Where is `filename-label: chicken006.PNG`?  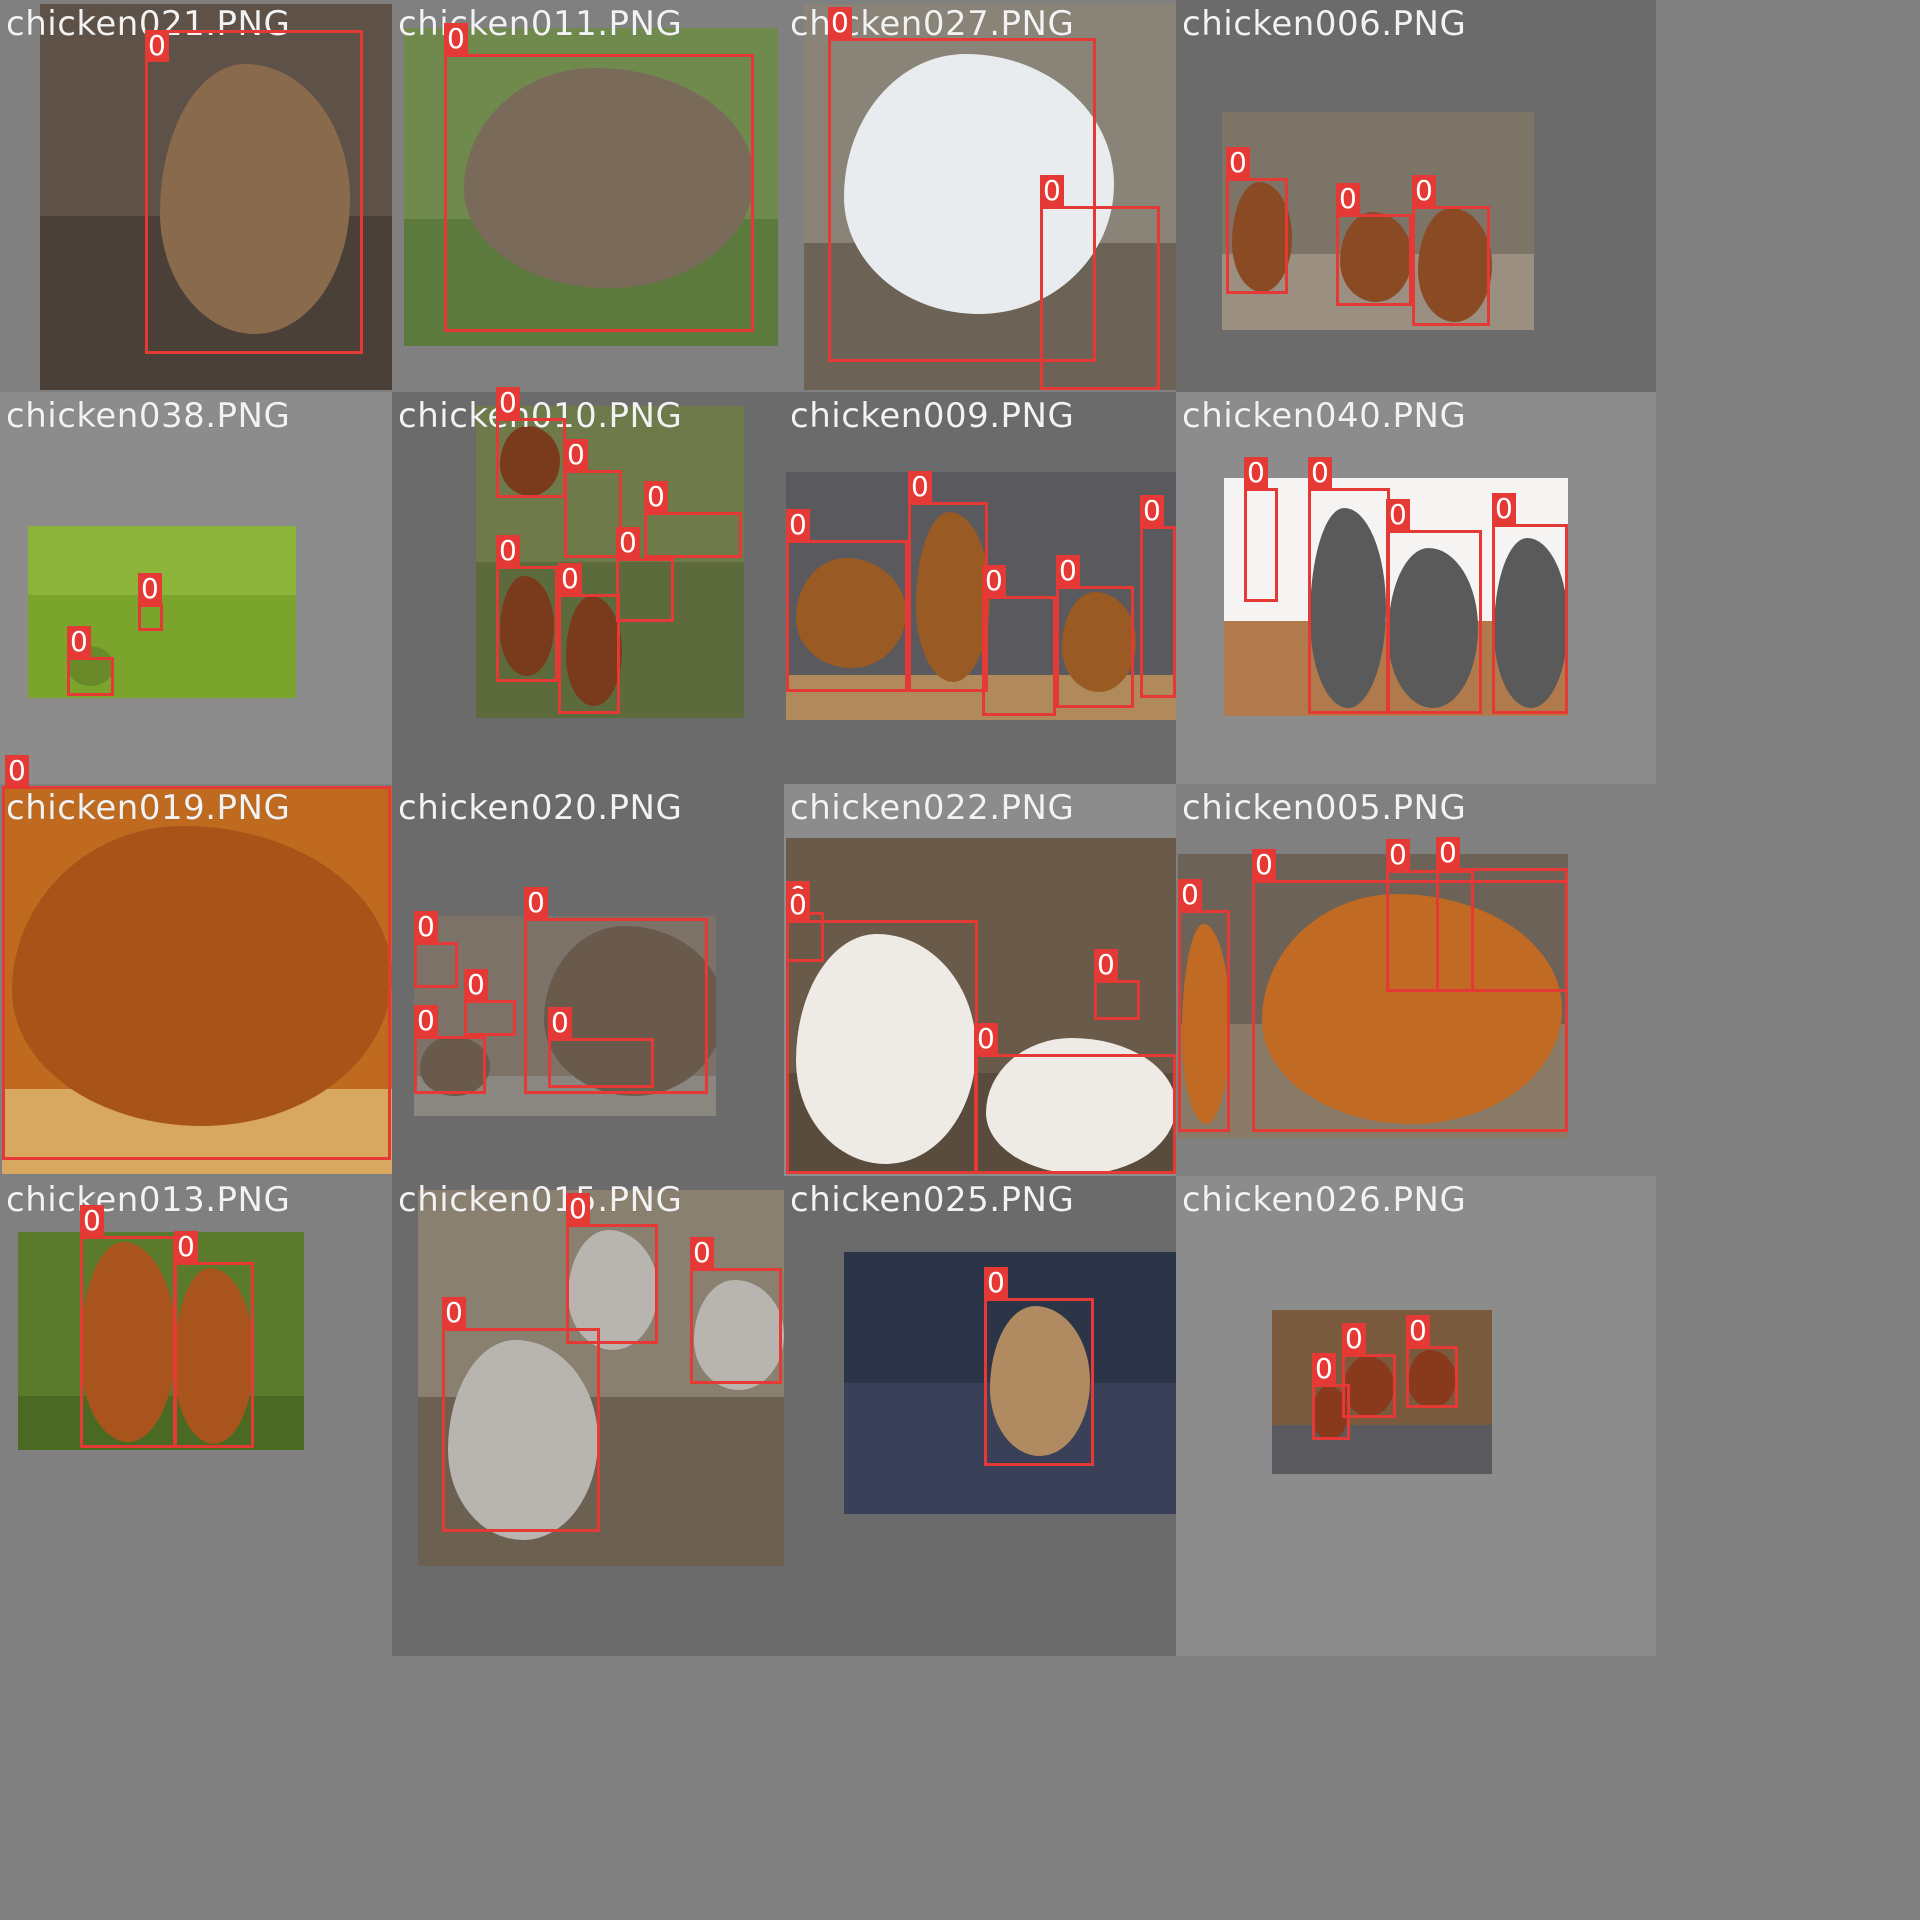 filename-label: chicken006.PNG is located at coordinates (1324, 24).